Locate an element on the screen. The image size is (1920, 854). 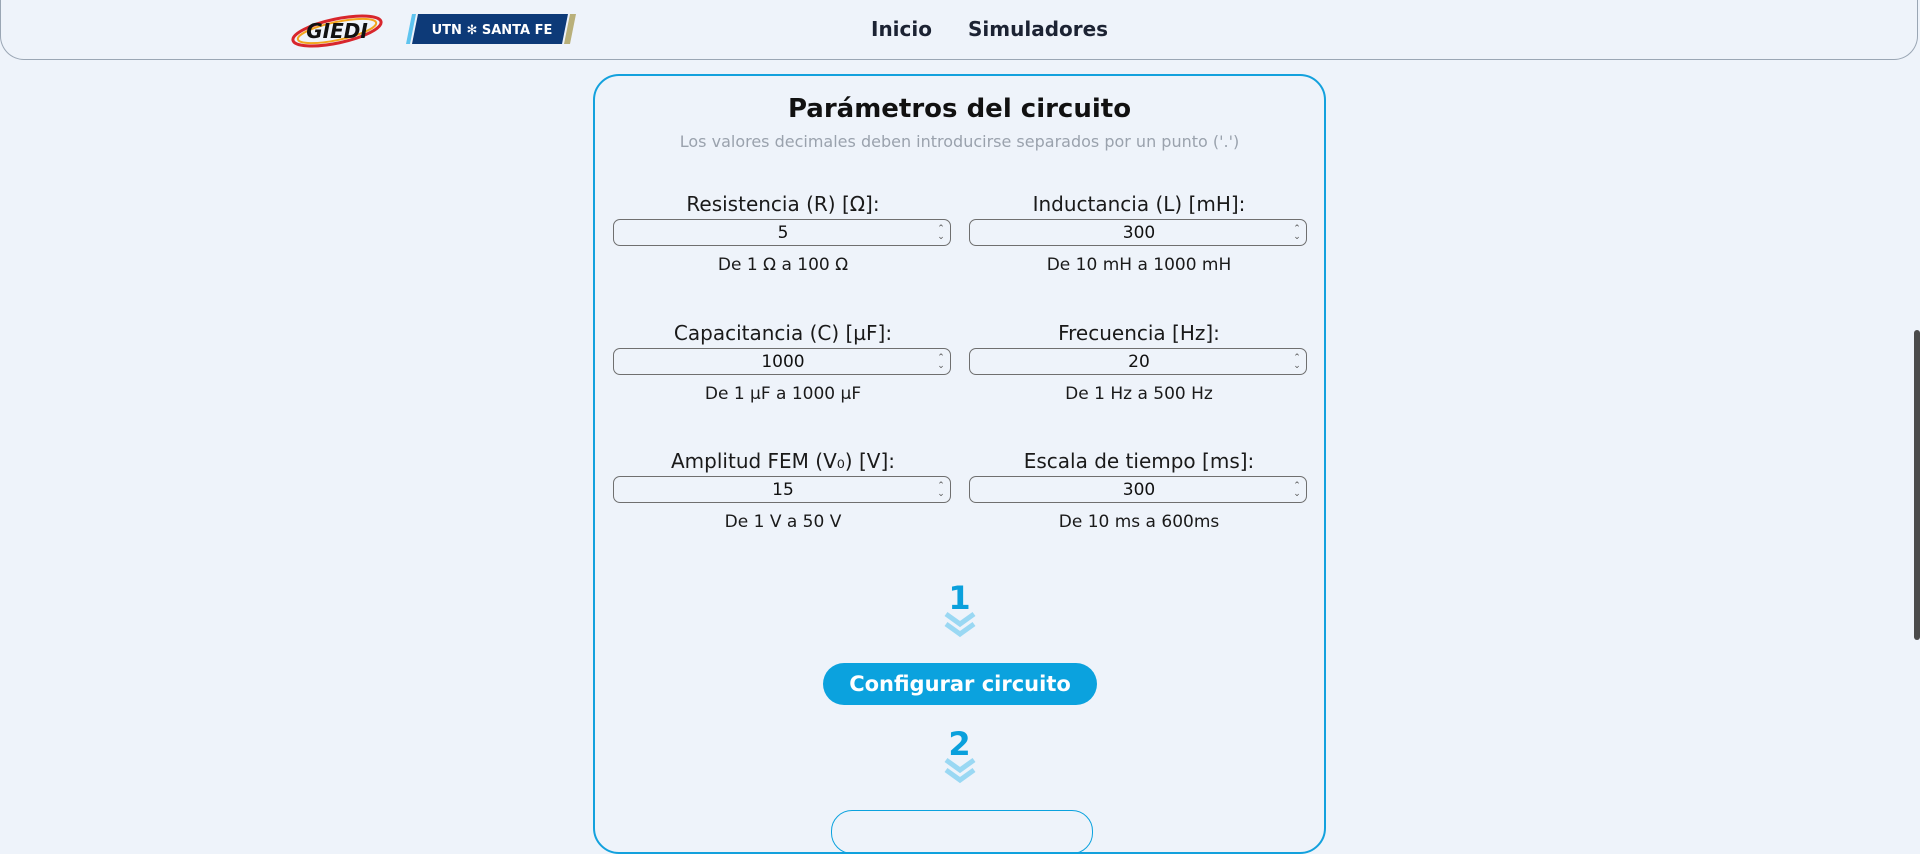
capacitance-spinner: ⌃ ⌄ is located at coordinates (941, 361).